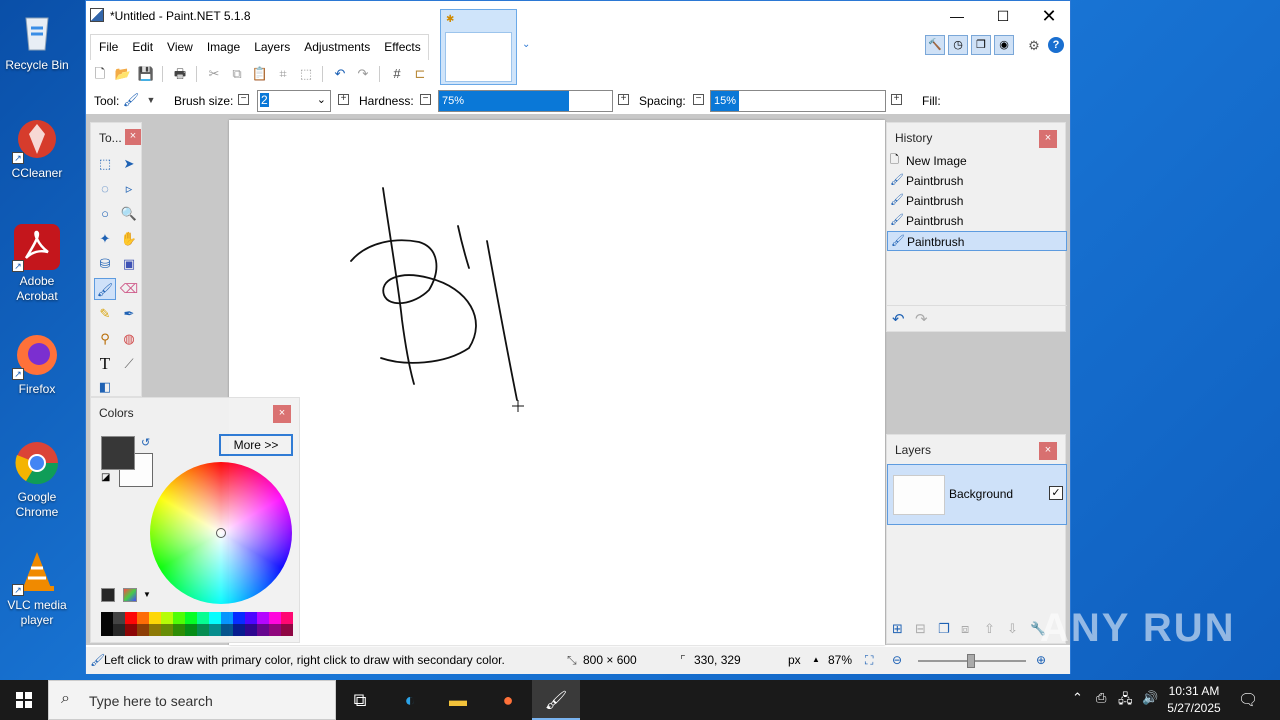 Image resolution: width=1280 pixels, height=720 pixels. I want to click on colors-panel-close-icon: ×, so click(282, 414).